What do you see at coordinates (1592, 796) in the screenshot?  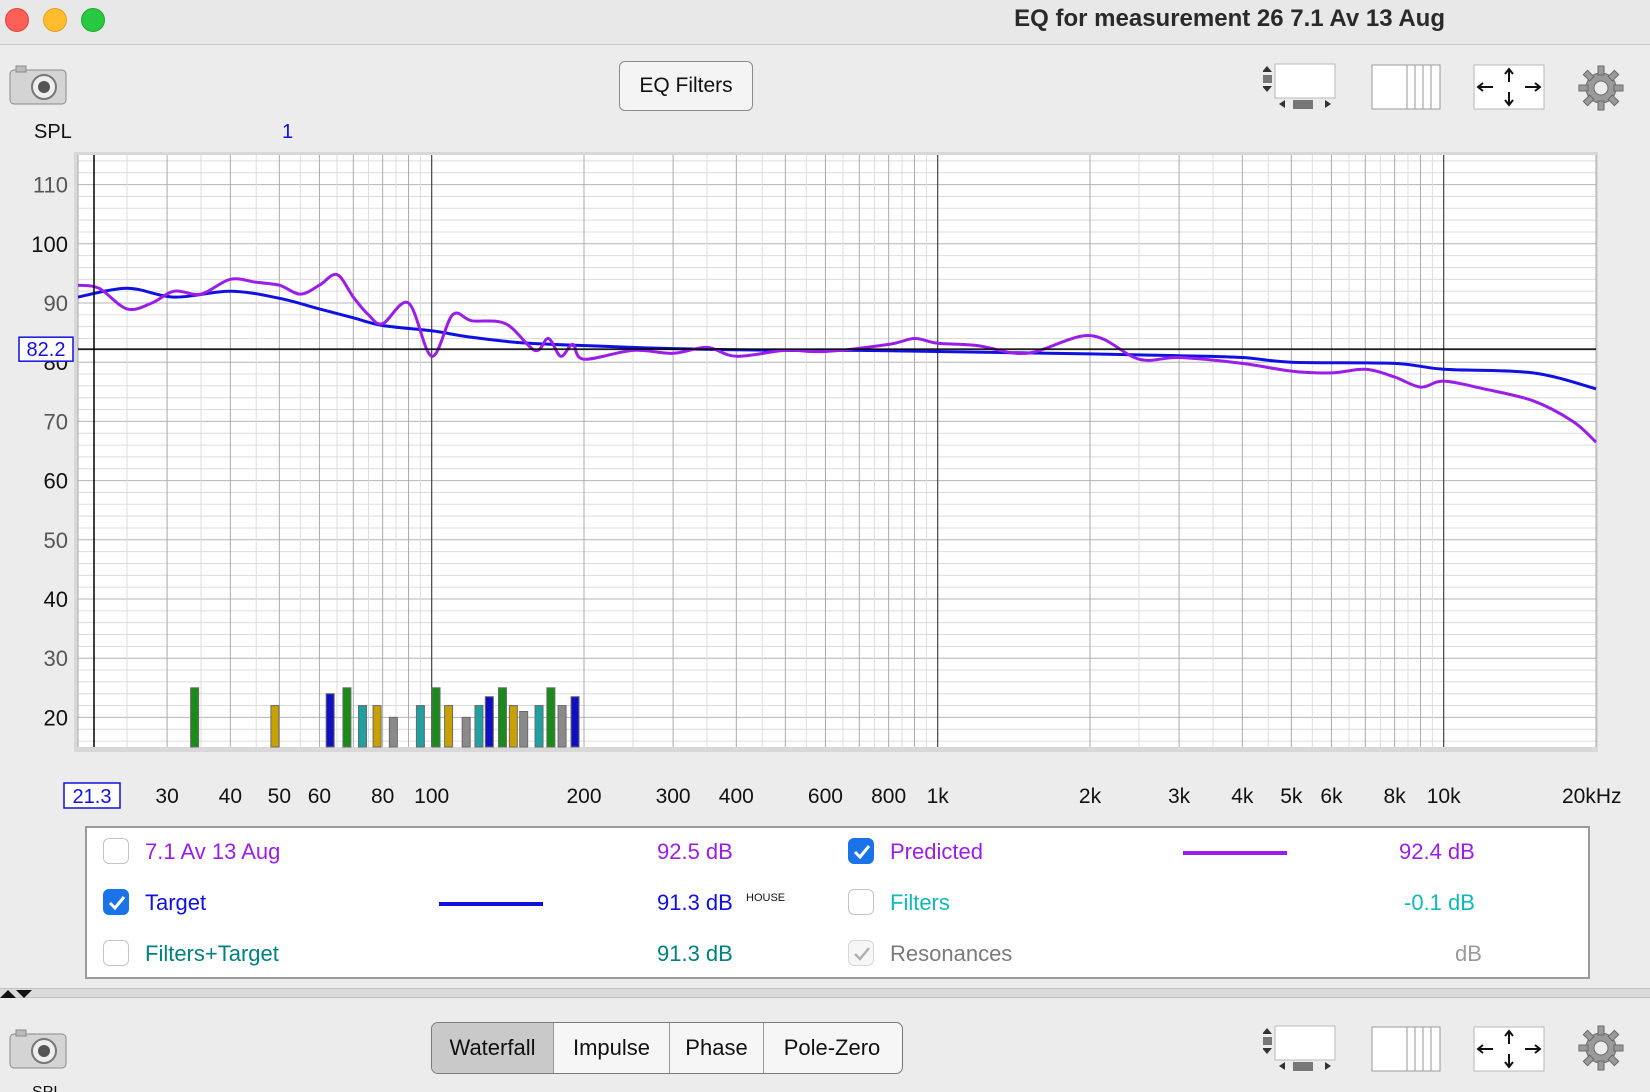 I see `x-tick-label: 20kHz` at bounding box center [1592, 796].